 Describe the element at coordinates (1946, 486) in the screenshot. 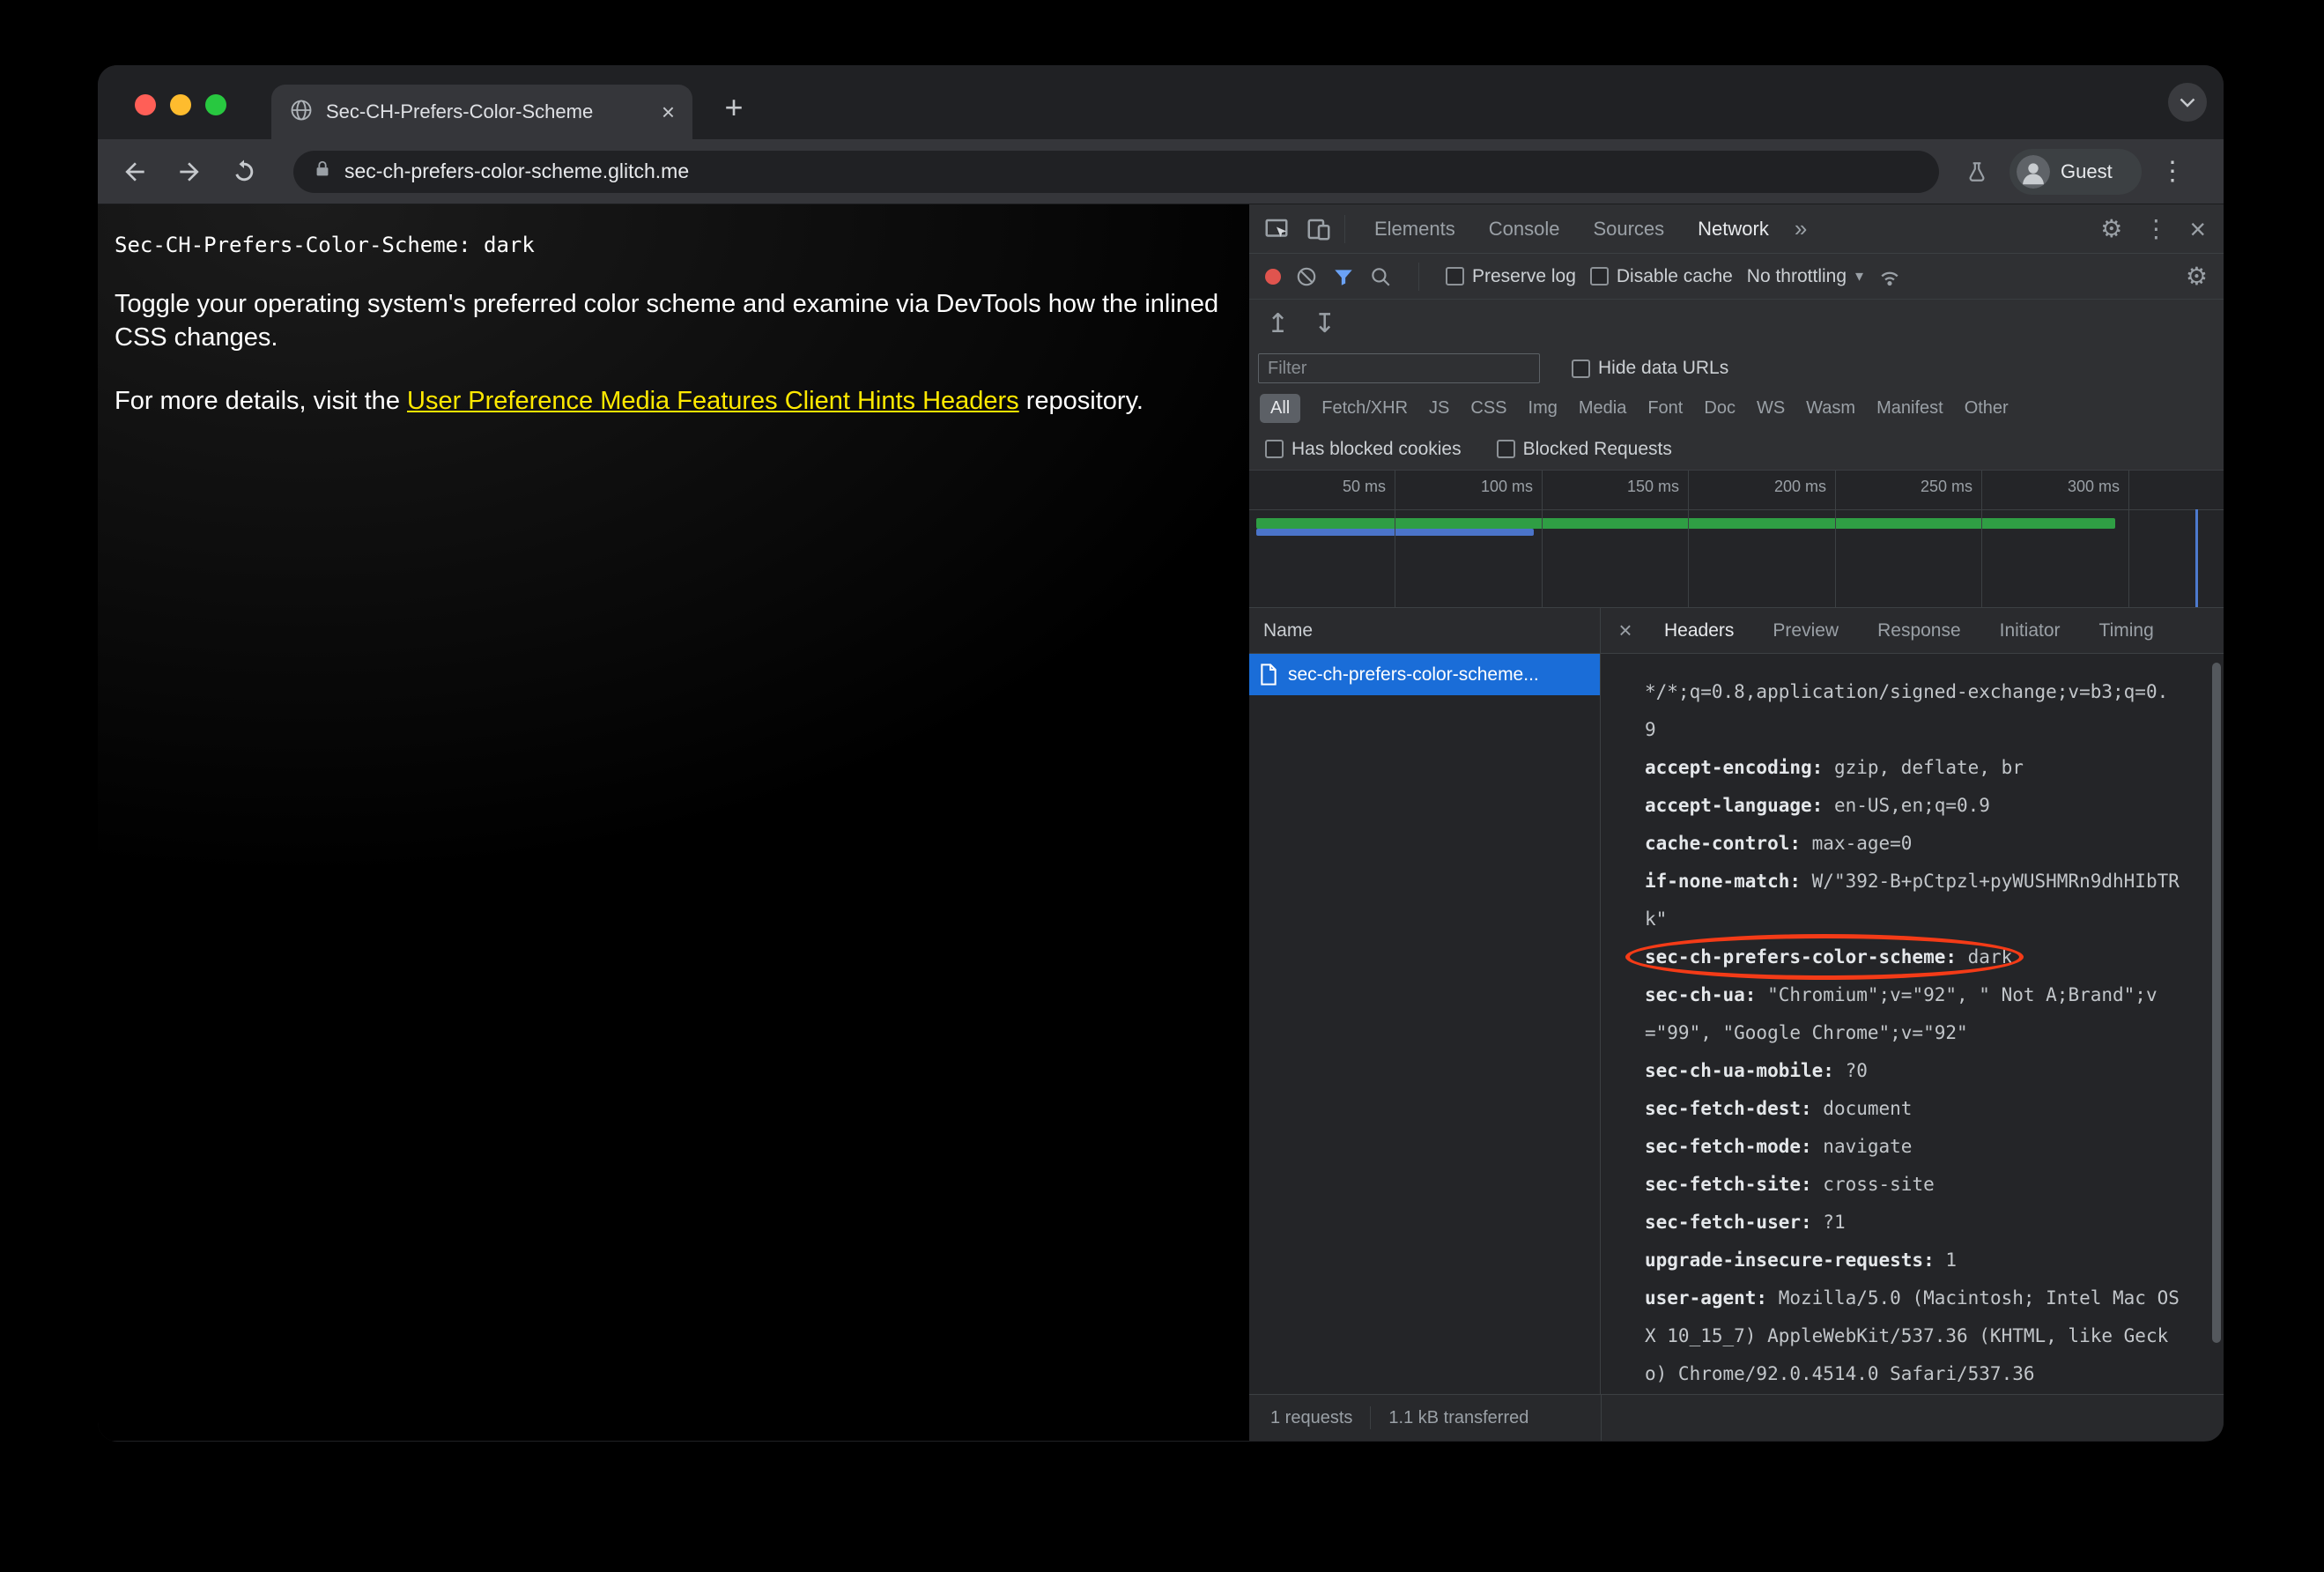

I see `timeline-tick-label: 250 ms` at that location.